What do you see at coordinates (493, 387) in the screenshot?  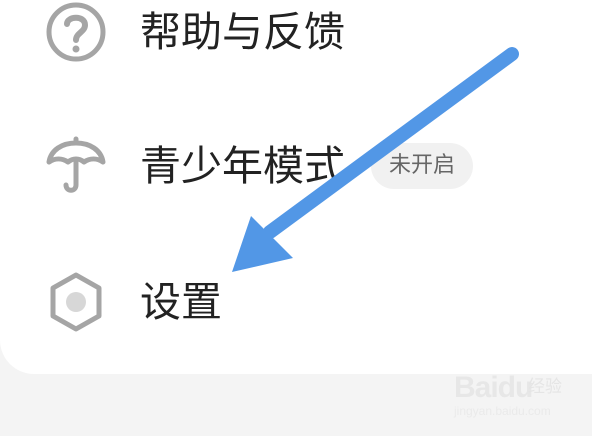 I see `watermark-brand: Baidu` at bounding box center [493, 387].